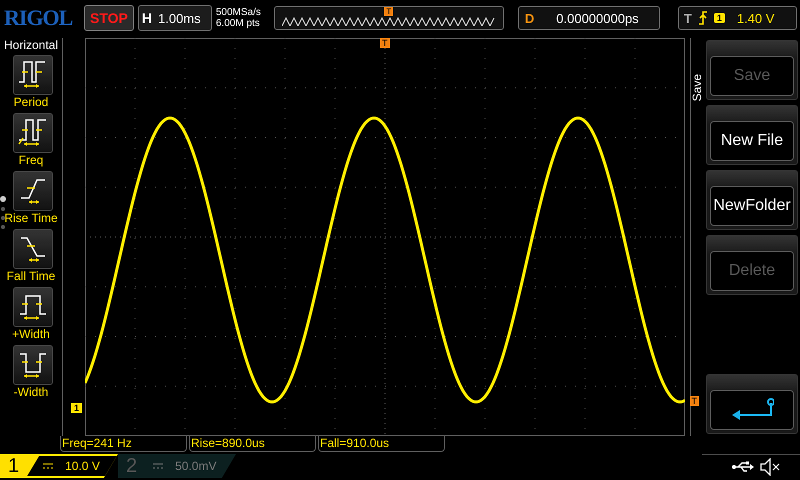 This screenshot has width=800, height=480. Describe the element at coordinates (694, 401) in the screenshot. I see `trigger-level-marker: T` at that location.